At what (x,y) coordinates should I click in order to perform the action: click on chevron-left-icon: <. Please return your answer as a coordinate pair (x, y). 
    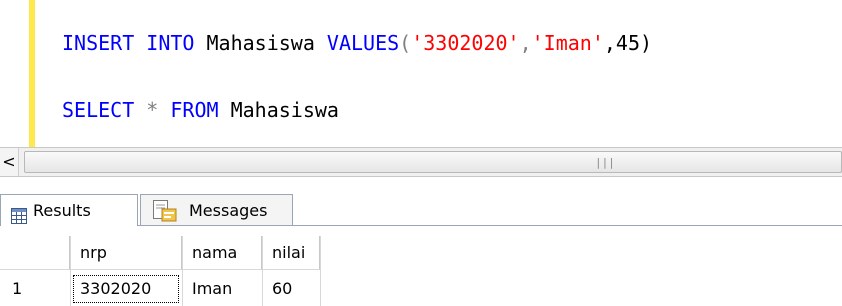
    Looking at the image, I should click on (9, 161).